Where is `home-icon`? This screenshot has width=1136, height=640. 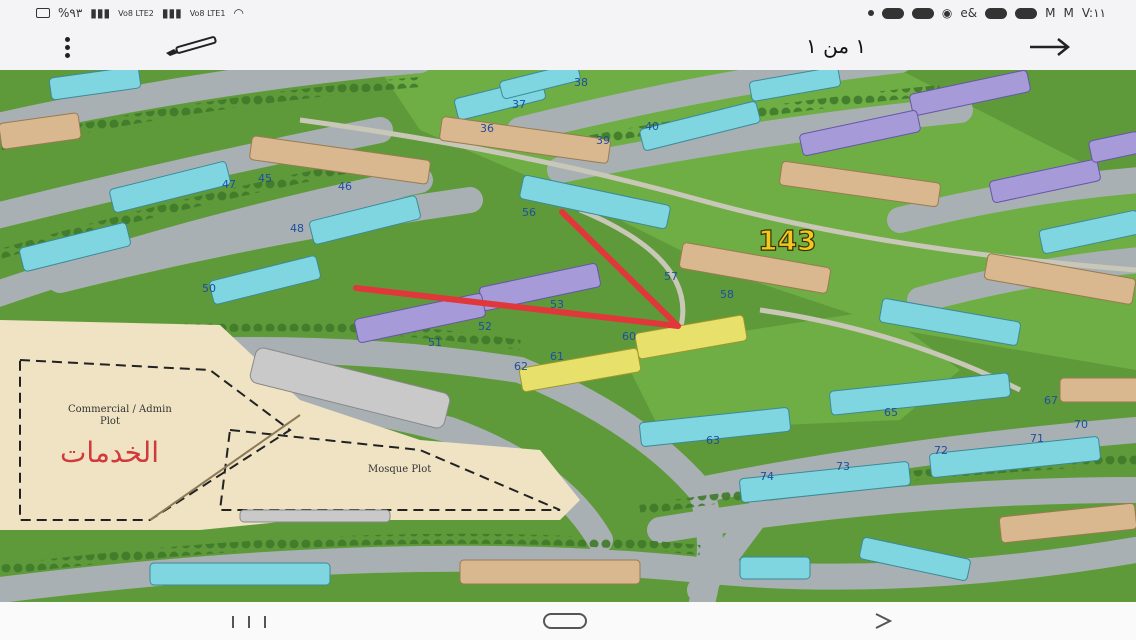
home-icon is located at coordinates (565, 621).